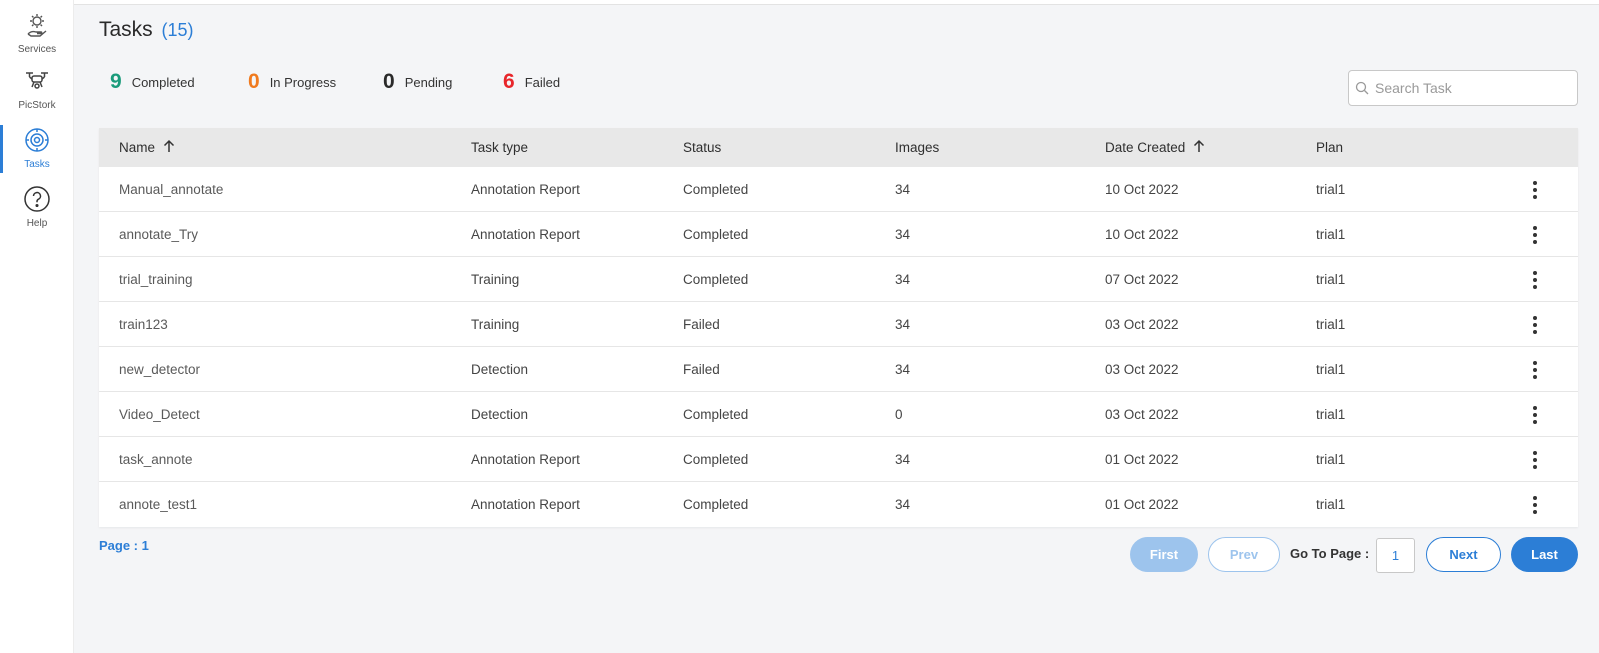 This screenshot has width=1599, height=653. Describe the element at coordinates (158, 504) in the screenshot. I see `cell-name: annote_test1` at that location.